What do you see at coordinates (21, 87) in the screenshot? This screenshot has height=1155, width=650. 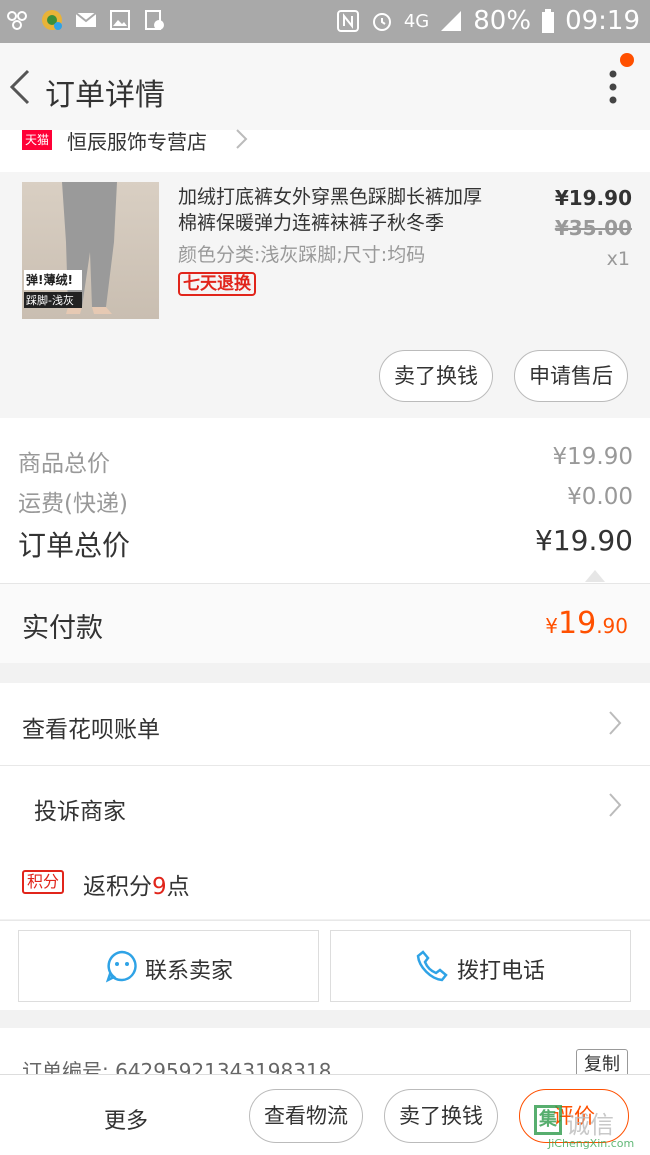 I see `back-arrow-icon` at bounding box center [21, 87].